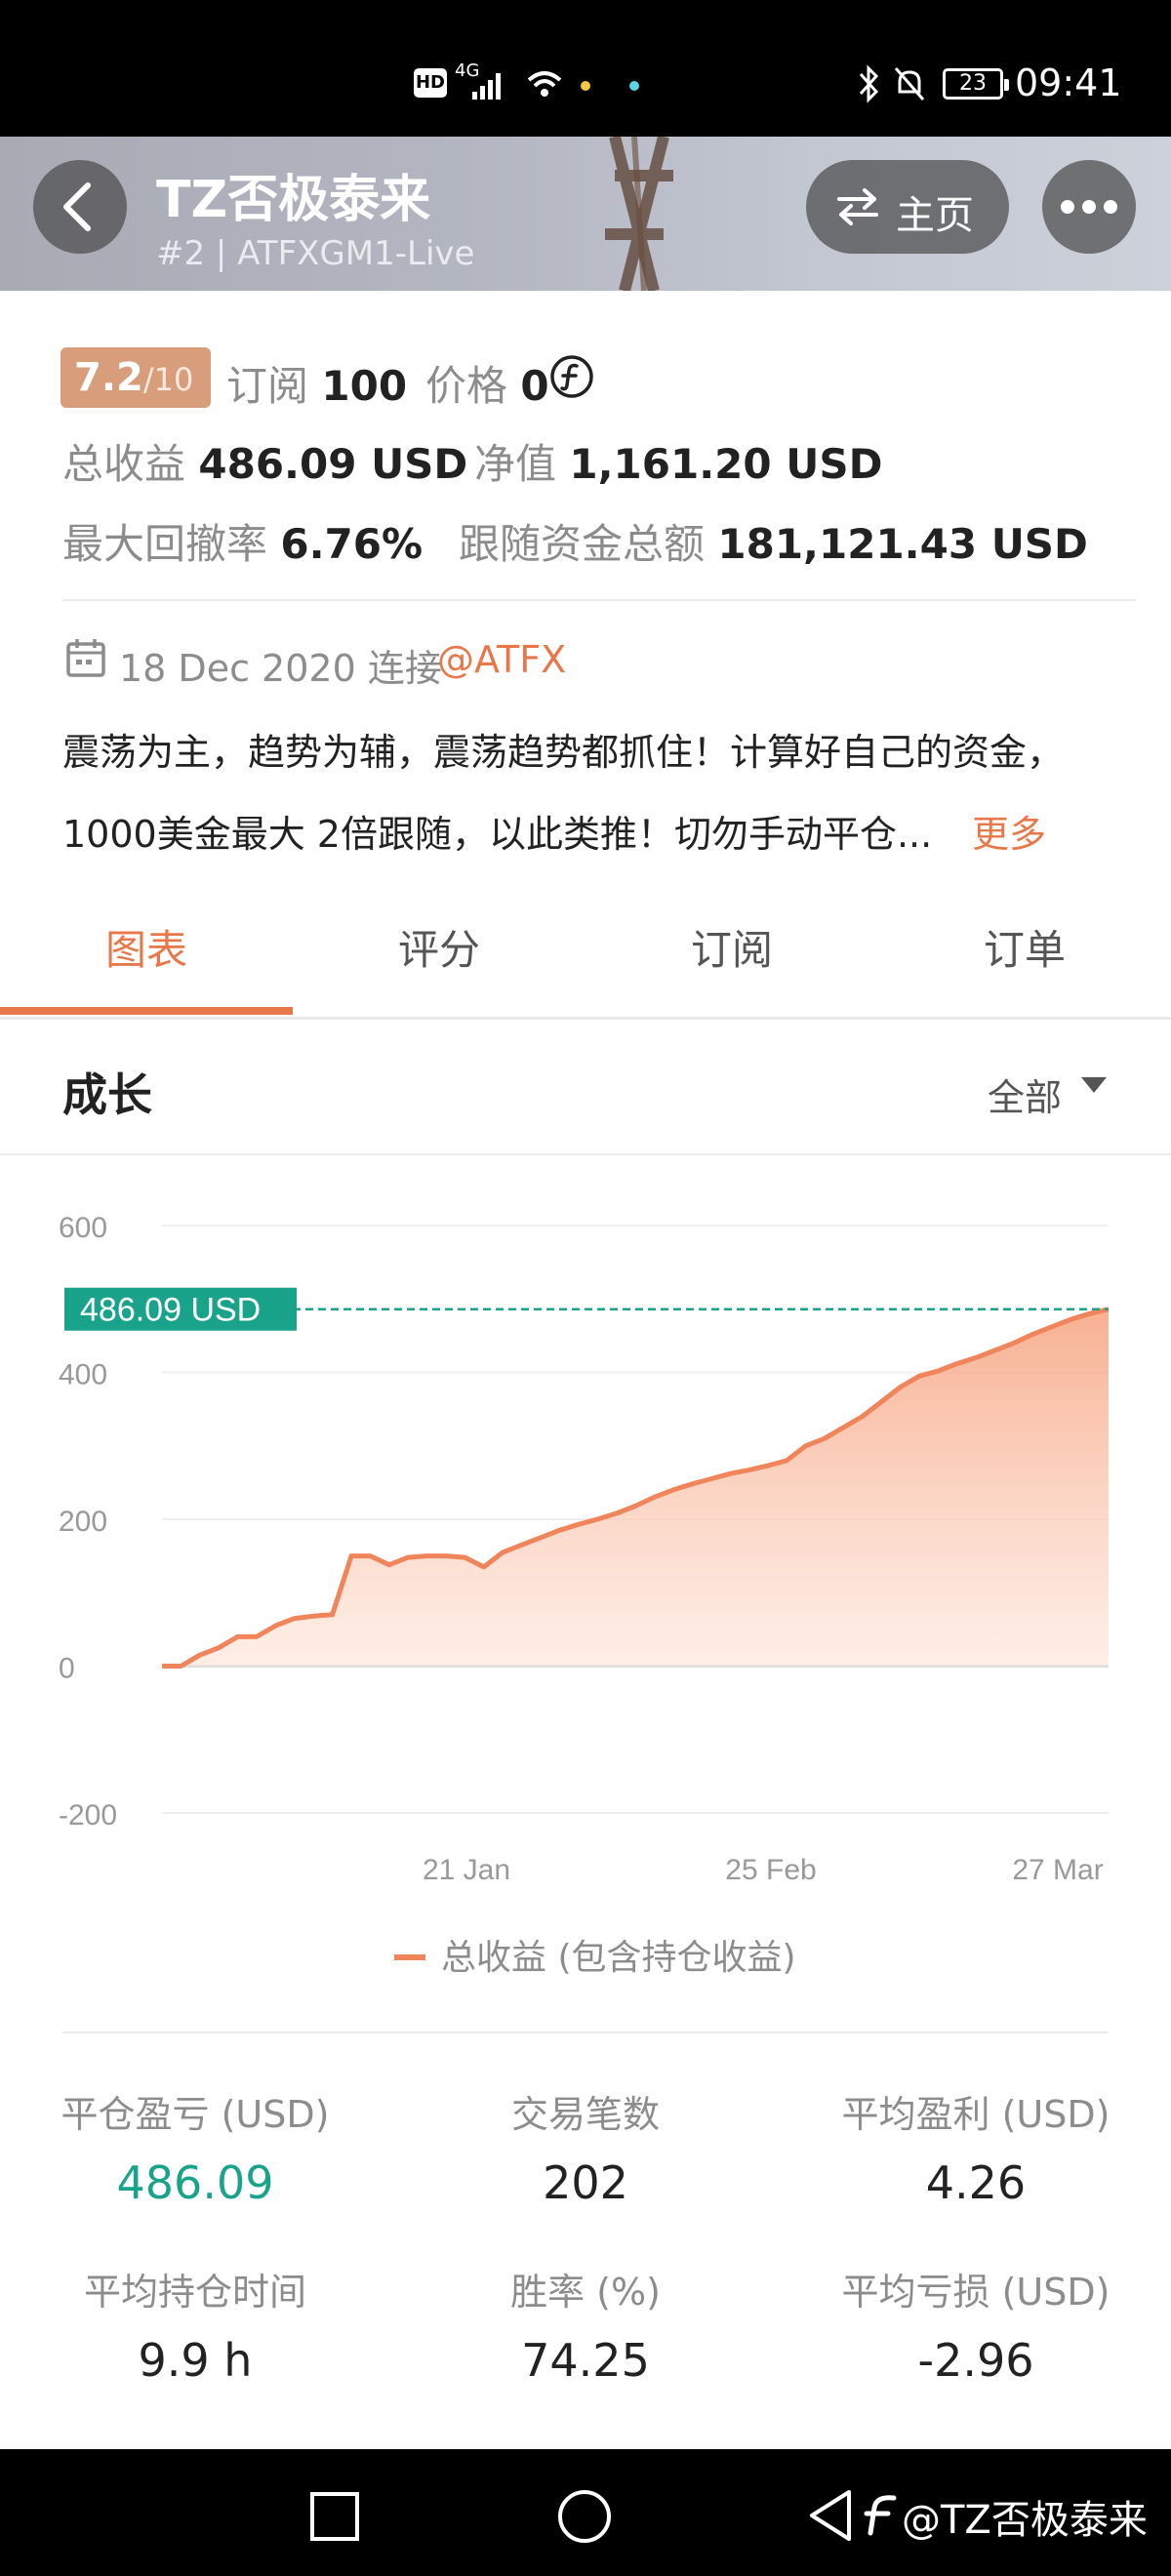 This screenshot has height=2576, width=1171. I want to click on tab-rating: 评分, so click(439, 947).